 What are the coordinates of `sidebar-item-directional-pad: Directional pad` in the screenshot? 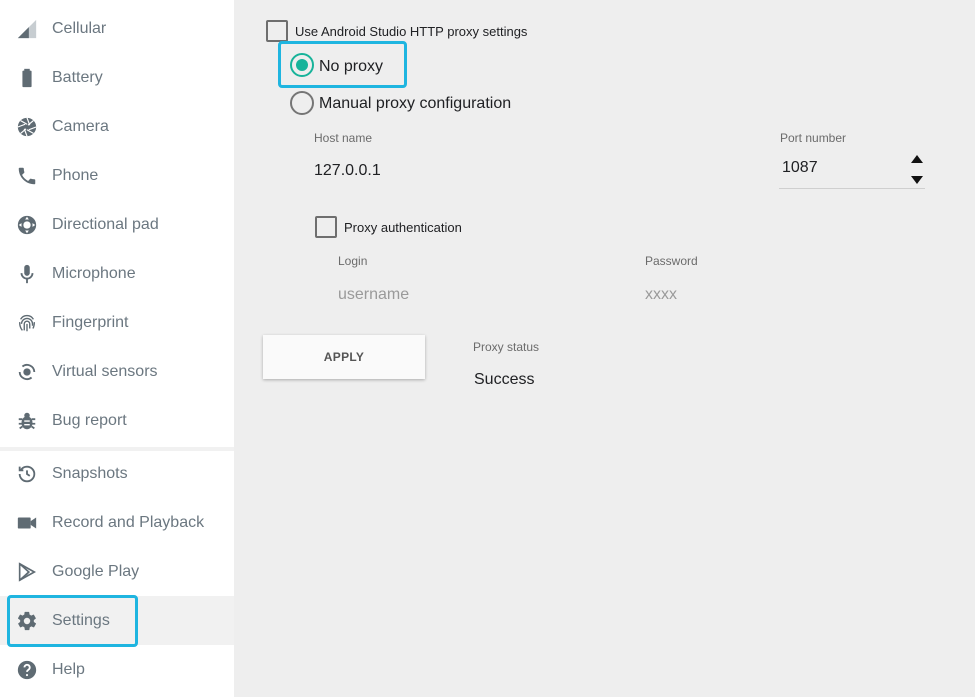 It's located at (117, 224).